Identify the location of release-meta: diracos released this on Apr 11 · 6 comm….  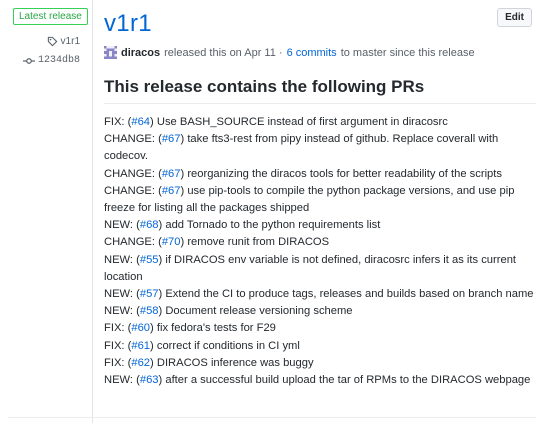
(289, 52).